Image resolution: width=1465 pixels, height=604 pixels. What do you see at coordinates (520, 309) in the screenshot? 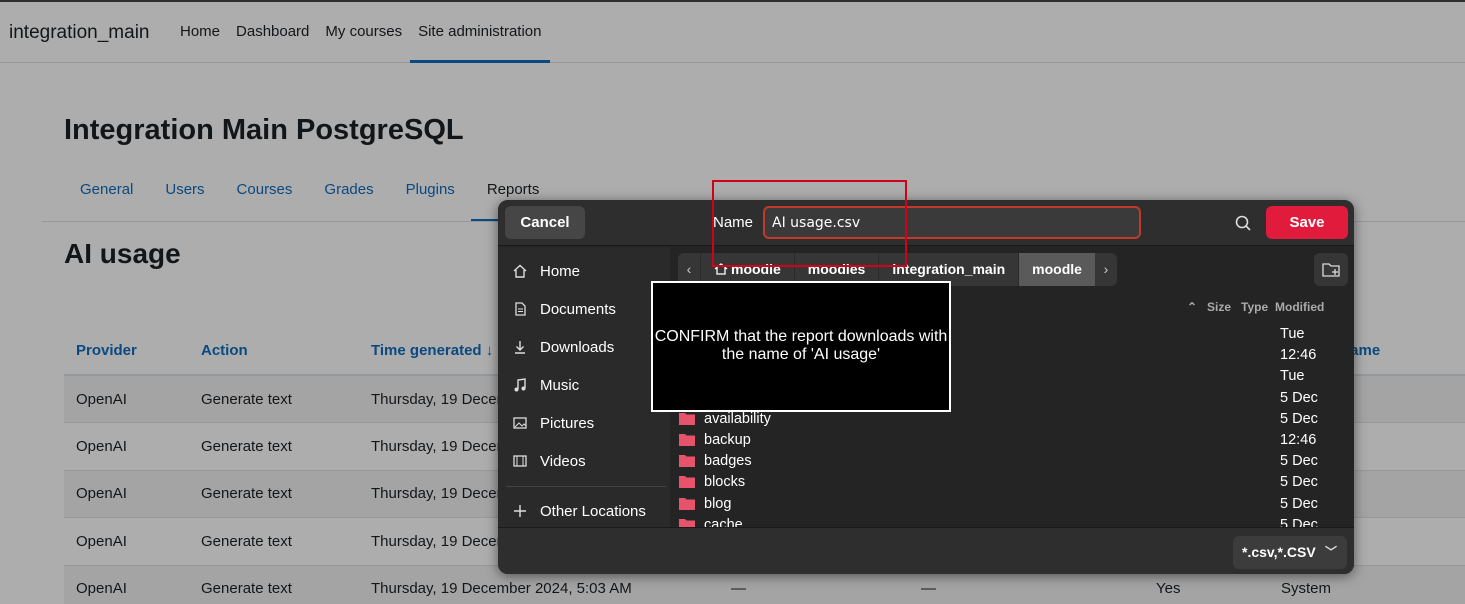
I see `document-icon` at bounding box center [520, 309].